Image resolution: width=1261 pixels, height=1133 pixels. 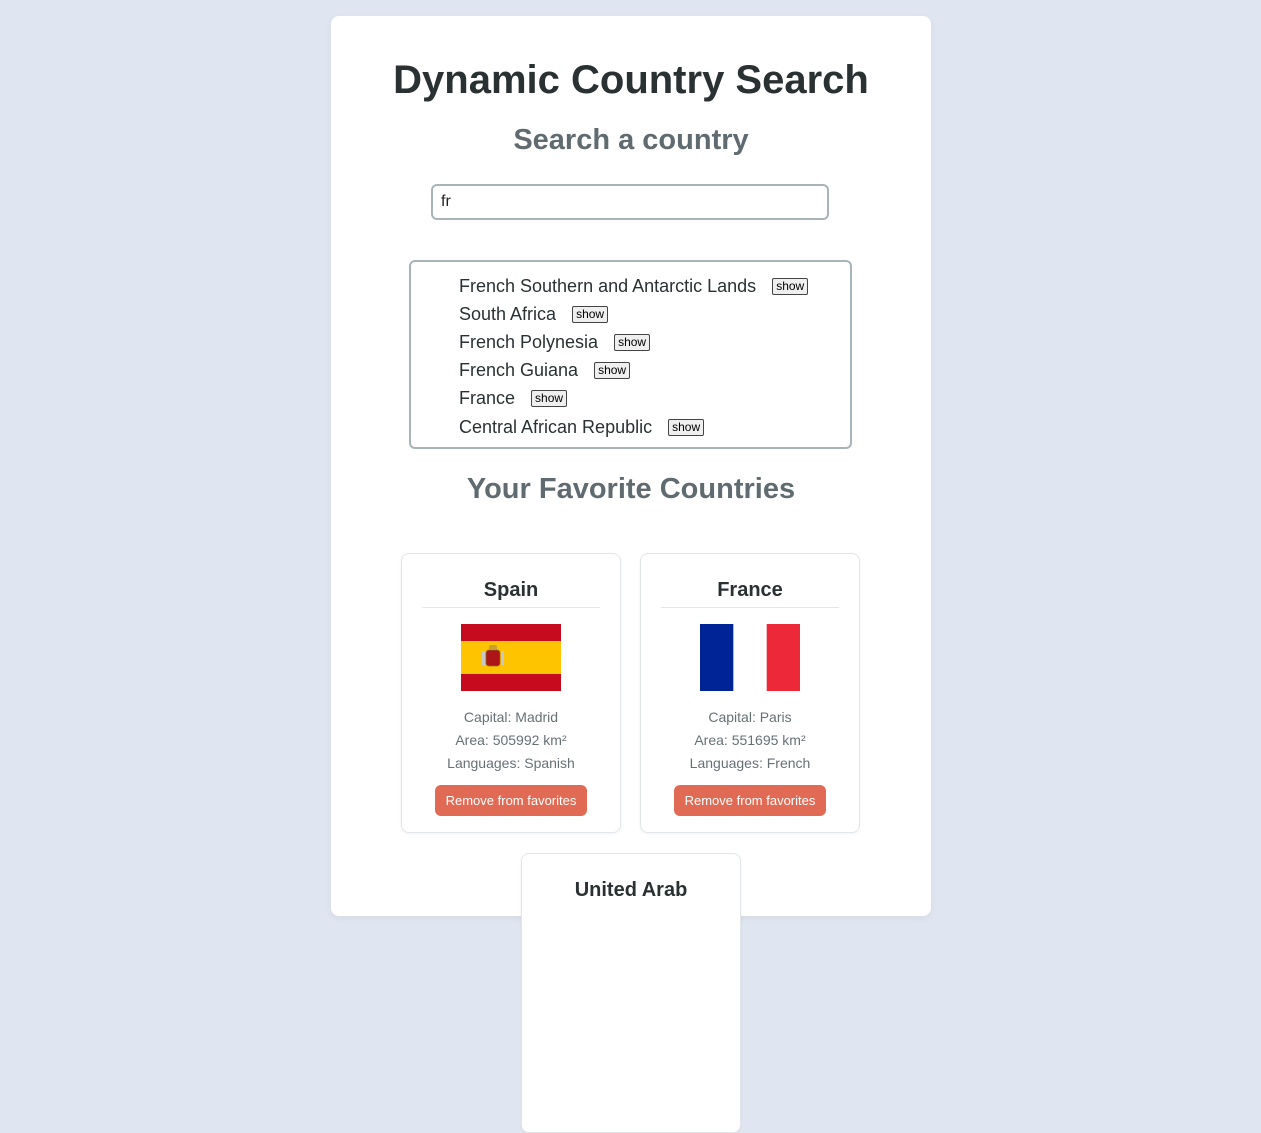 What do you see at coordinates (630, 202) in the screenshot?
I see `search-input` at bounding box center [630, 202].